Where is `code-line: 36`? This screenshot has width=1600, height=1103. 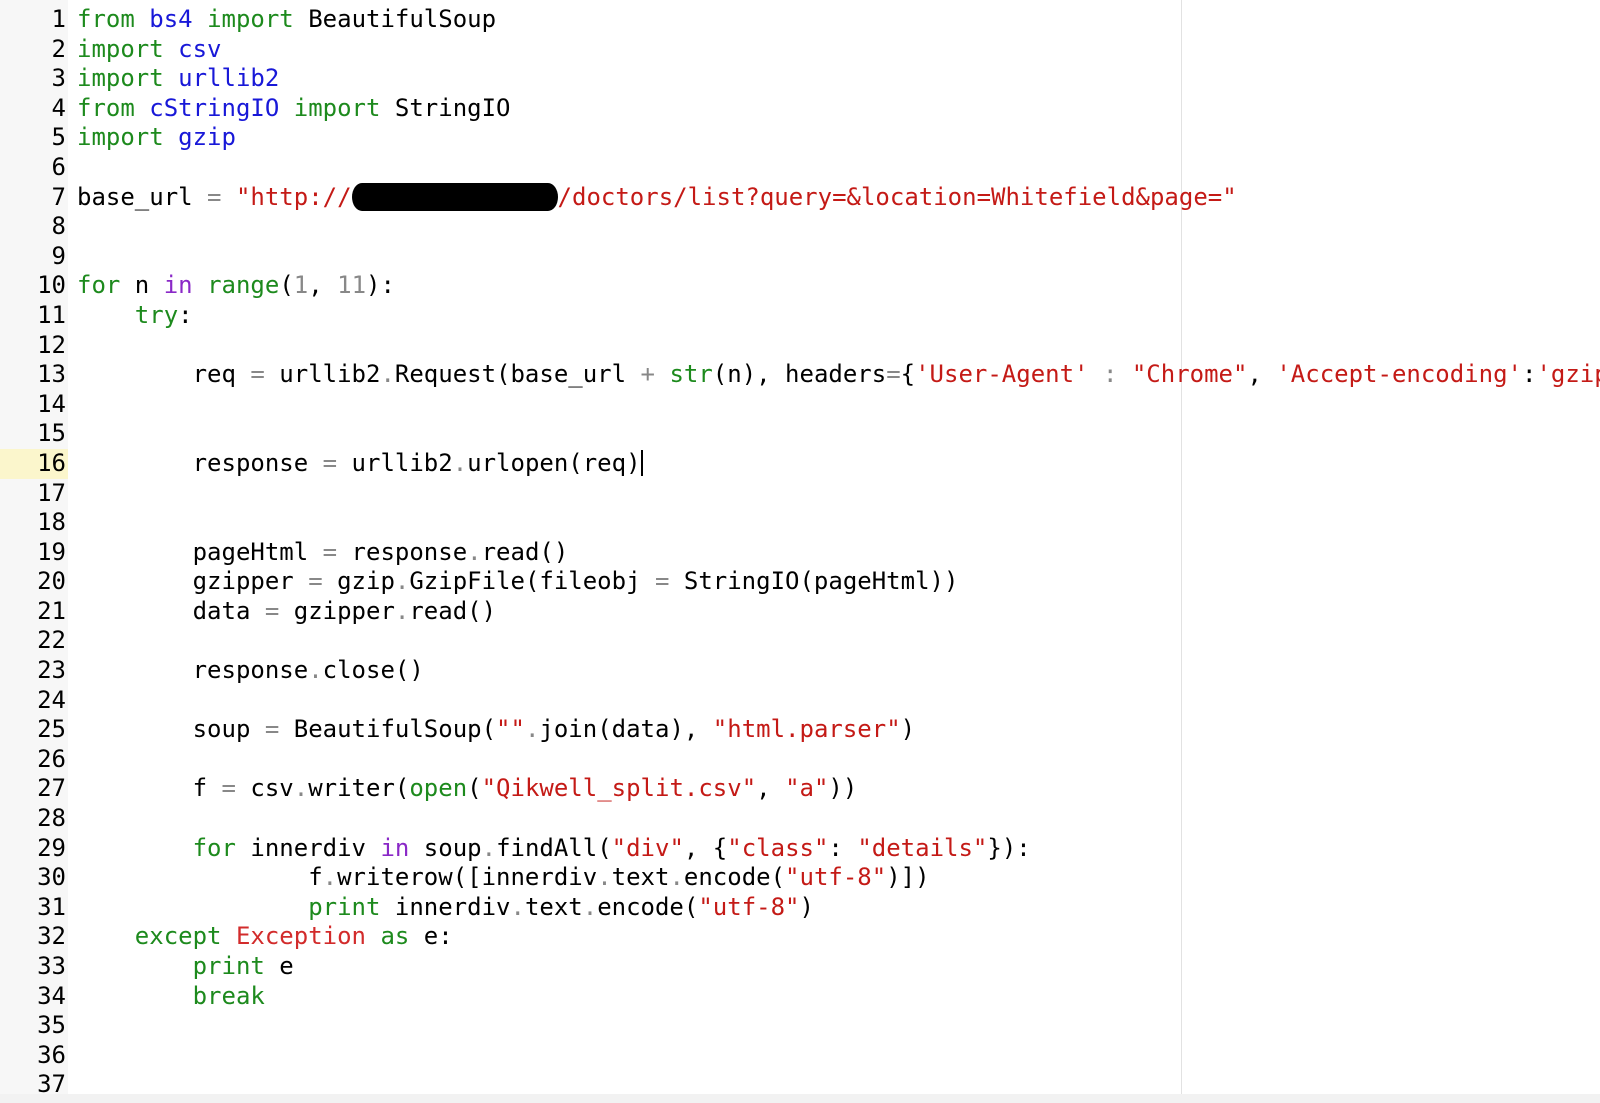 code-line: 36 is located at coordinates (800, 1056).